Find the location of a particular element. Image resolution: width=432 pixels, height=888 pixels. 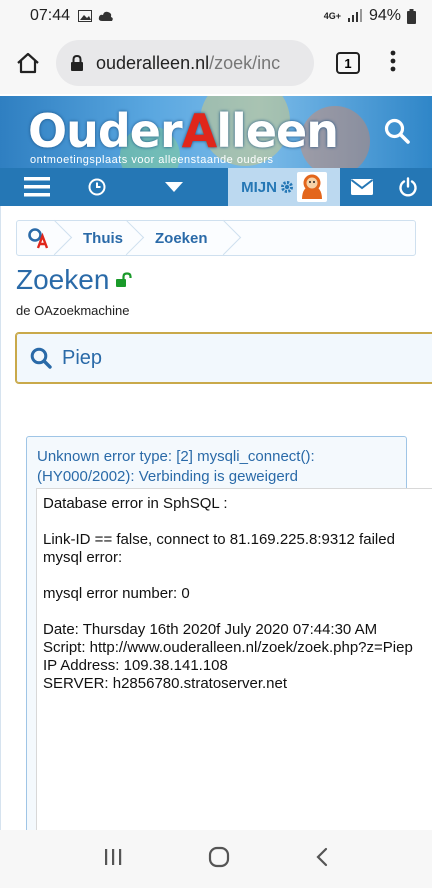

status-notification-icons is located at coordinates (96, 16).